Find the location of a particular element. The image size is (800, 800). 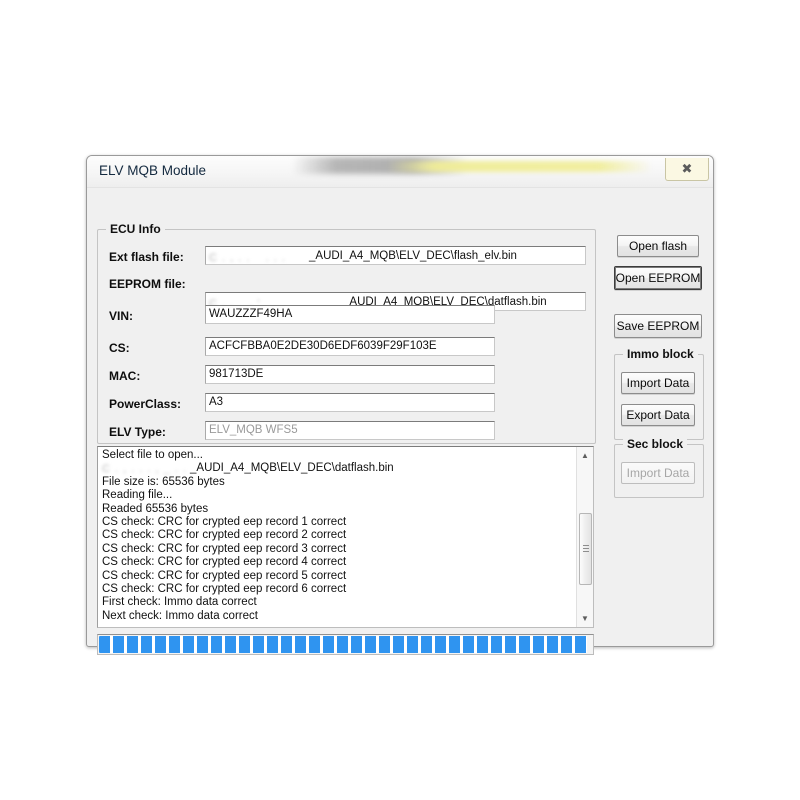

log-scrollbar: ▲ ▼ is located at coordinates (584, 537).